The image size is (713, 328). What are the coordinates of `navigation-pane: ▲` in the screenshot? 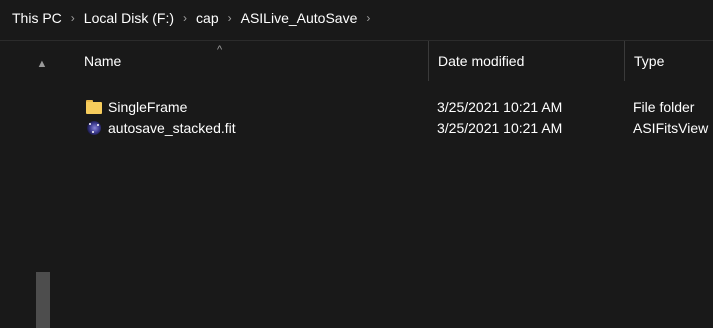 It's located at (31, 184).